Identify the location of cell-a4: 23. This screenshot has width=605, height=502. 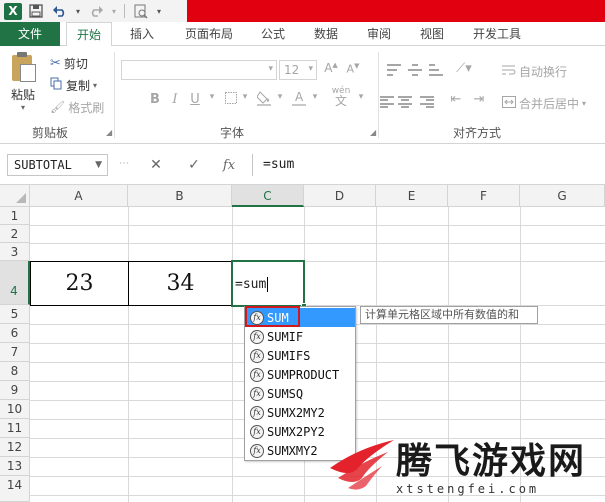
(79, 283).